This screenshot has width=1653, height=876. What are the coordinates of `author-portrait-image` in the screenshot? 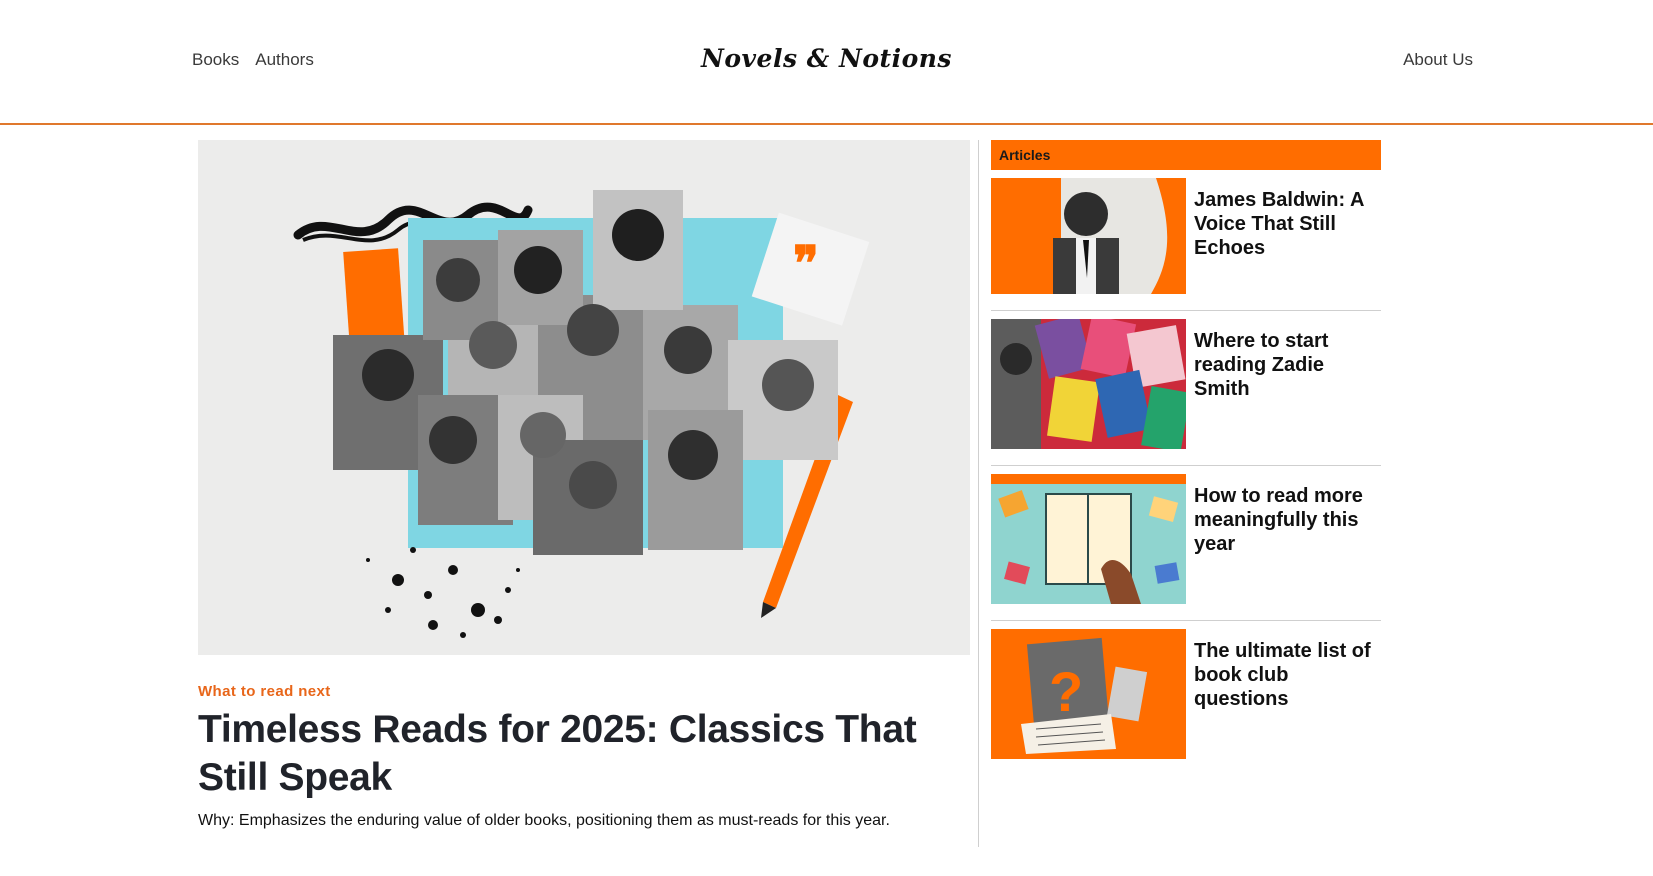 It's located at (1088, 236).